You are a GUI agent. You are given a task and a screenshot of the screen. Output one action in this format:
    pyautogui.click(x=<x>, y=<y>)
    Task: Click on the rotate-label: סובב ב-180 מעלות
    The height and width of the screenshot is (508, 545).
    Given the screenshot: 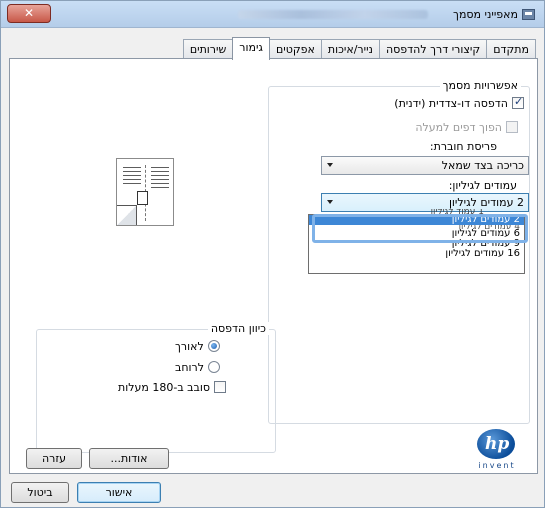 What is the action you would take?
    pyautogui.click(x=164, y=387)
    